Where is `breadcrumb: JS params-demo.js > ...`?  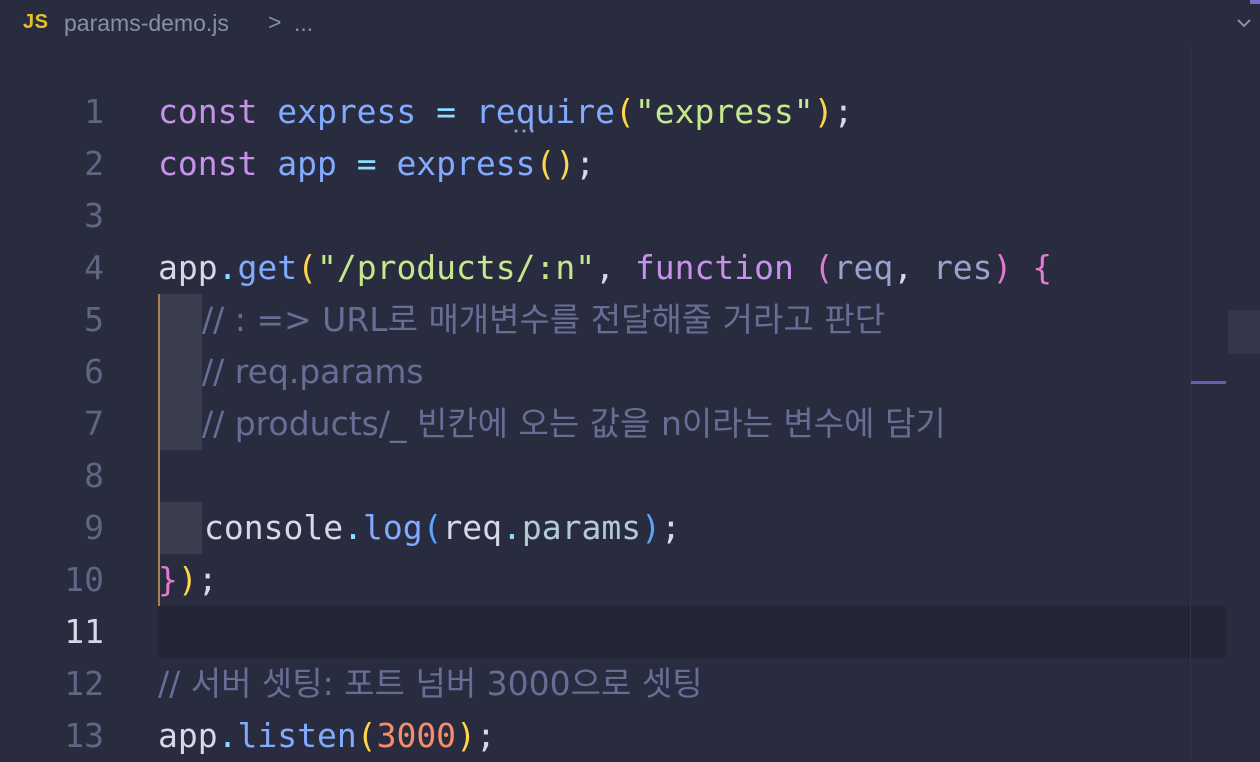 breadcrumb: JS params-demo.js > ... is located at coordinates (630, 23).